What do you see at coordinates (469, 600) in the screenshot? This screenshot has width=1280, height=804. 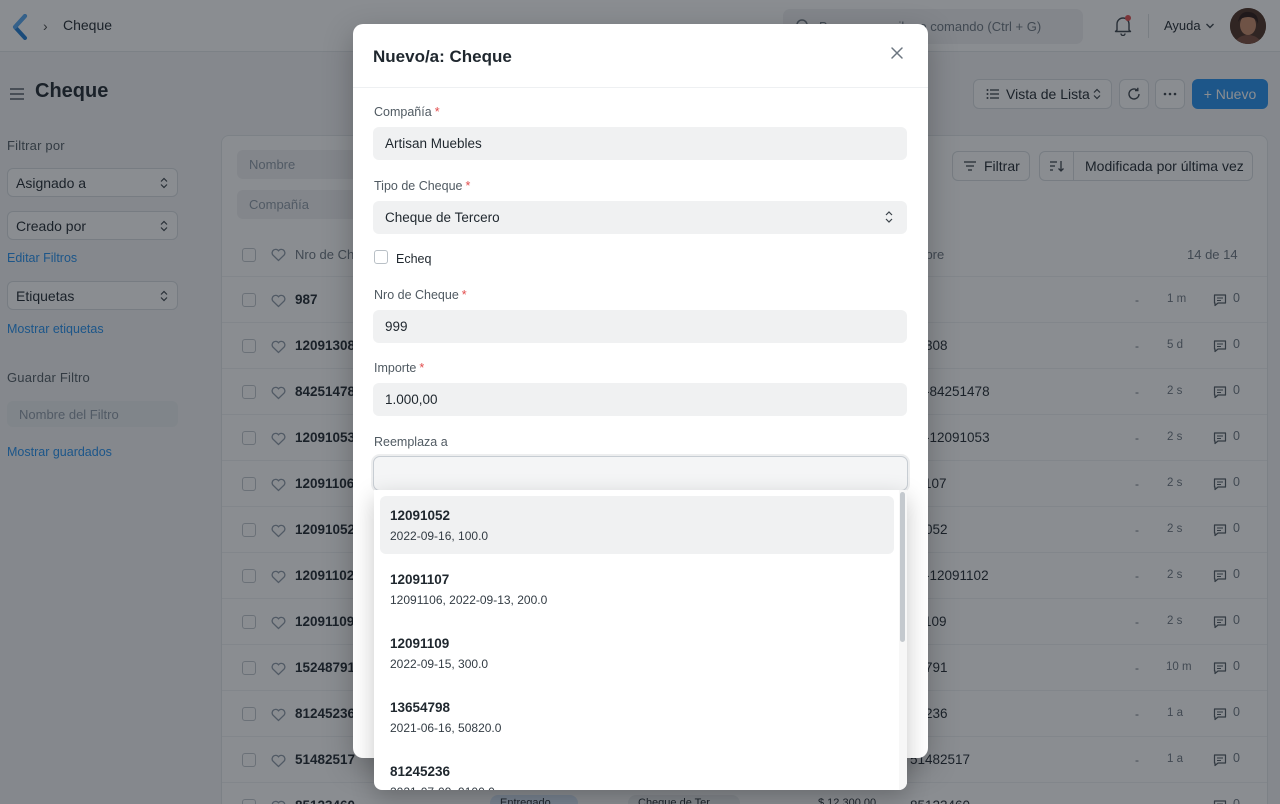 I see `autocomplete-item-details: 12091106, 2022-09-13, 200.0` at bounding box center [469, 600].